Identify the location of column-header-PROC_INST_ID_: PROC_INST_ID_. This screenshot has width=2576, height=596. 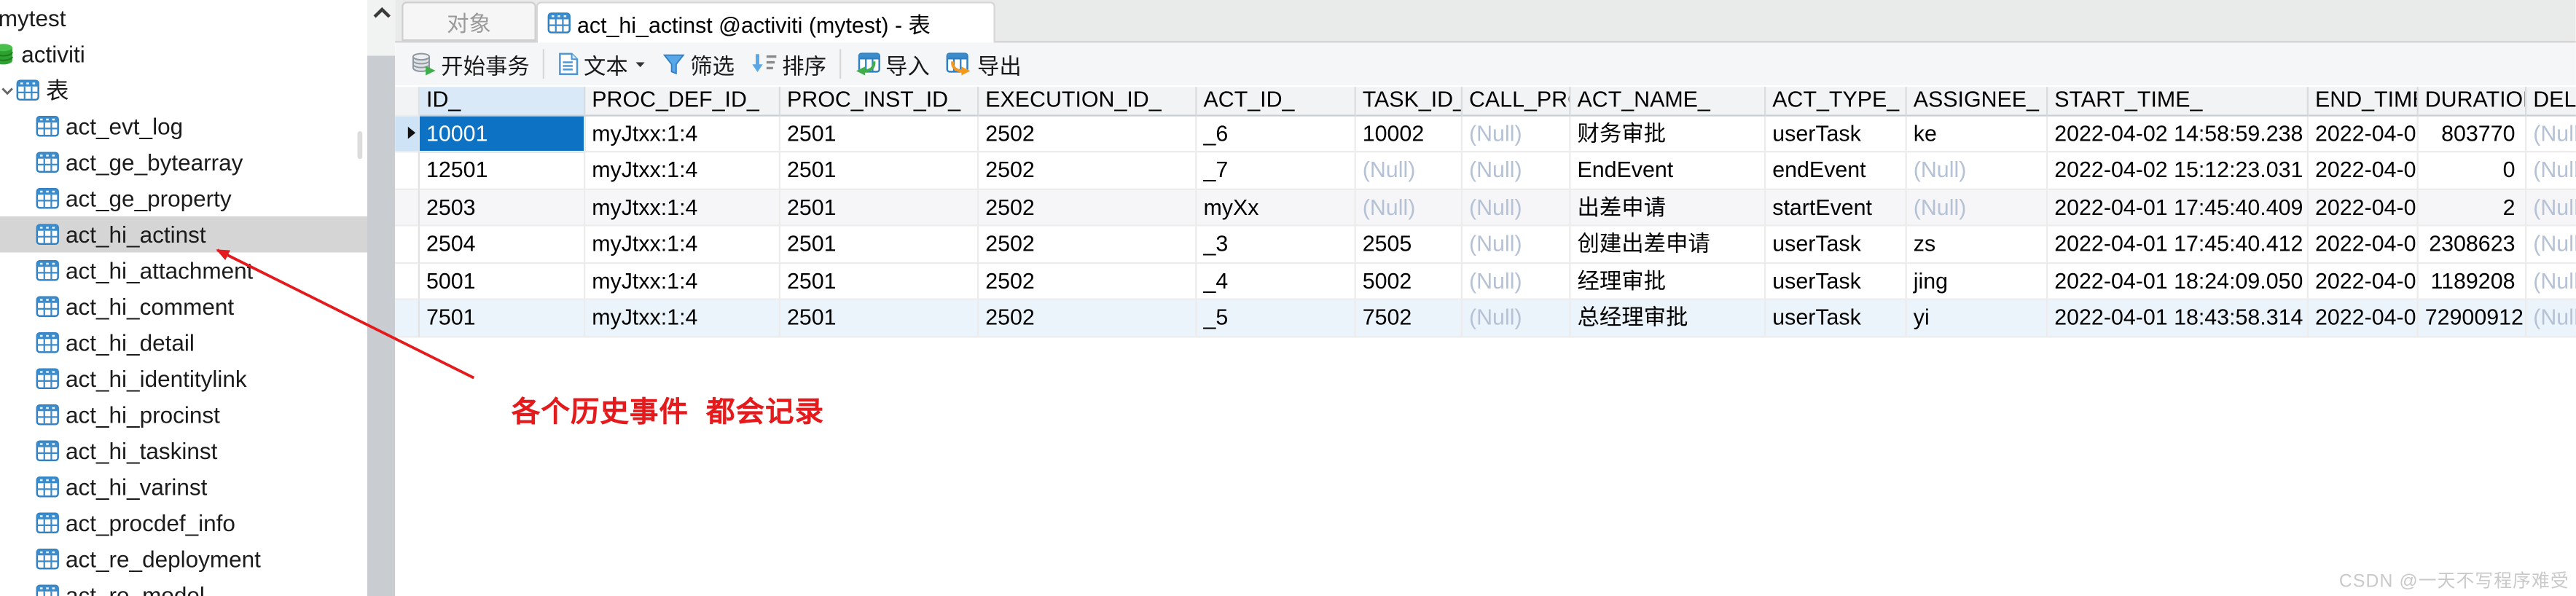
(879, 102).